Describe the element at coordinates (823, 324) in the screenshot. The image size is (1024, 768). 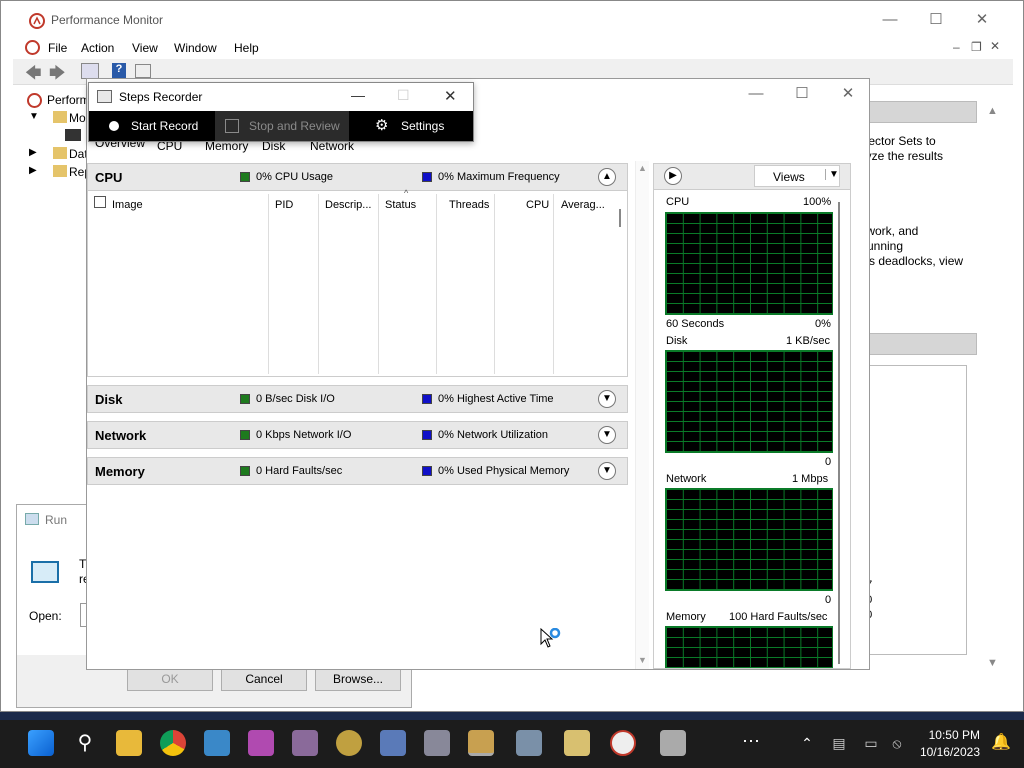
I see `cpu-graph-min: 0%` at that location.